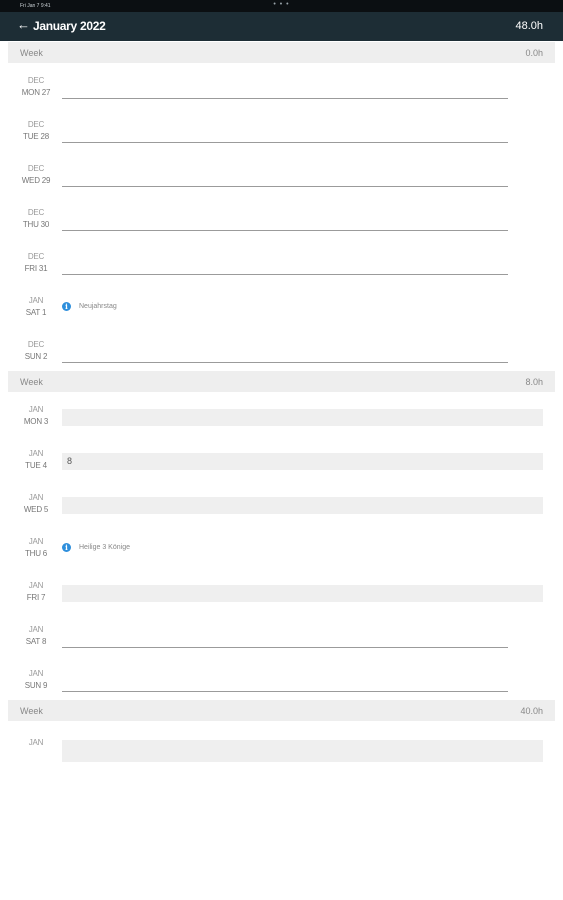 Image resolution: width=563 pixels, height=900 pixels. I want to click on day-row: JAN SUN 9, so click(281, 678).